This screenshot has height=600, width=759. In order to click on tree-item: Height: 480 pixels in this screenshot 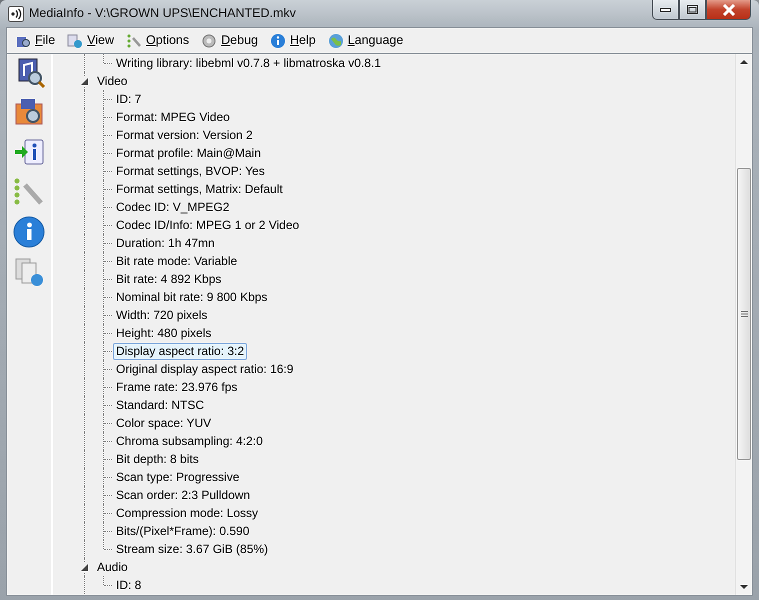, I will do `click(163, 333)`.